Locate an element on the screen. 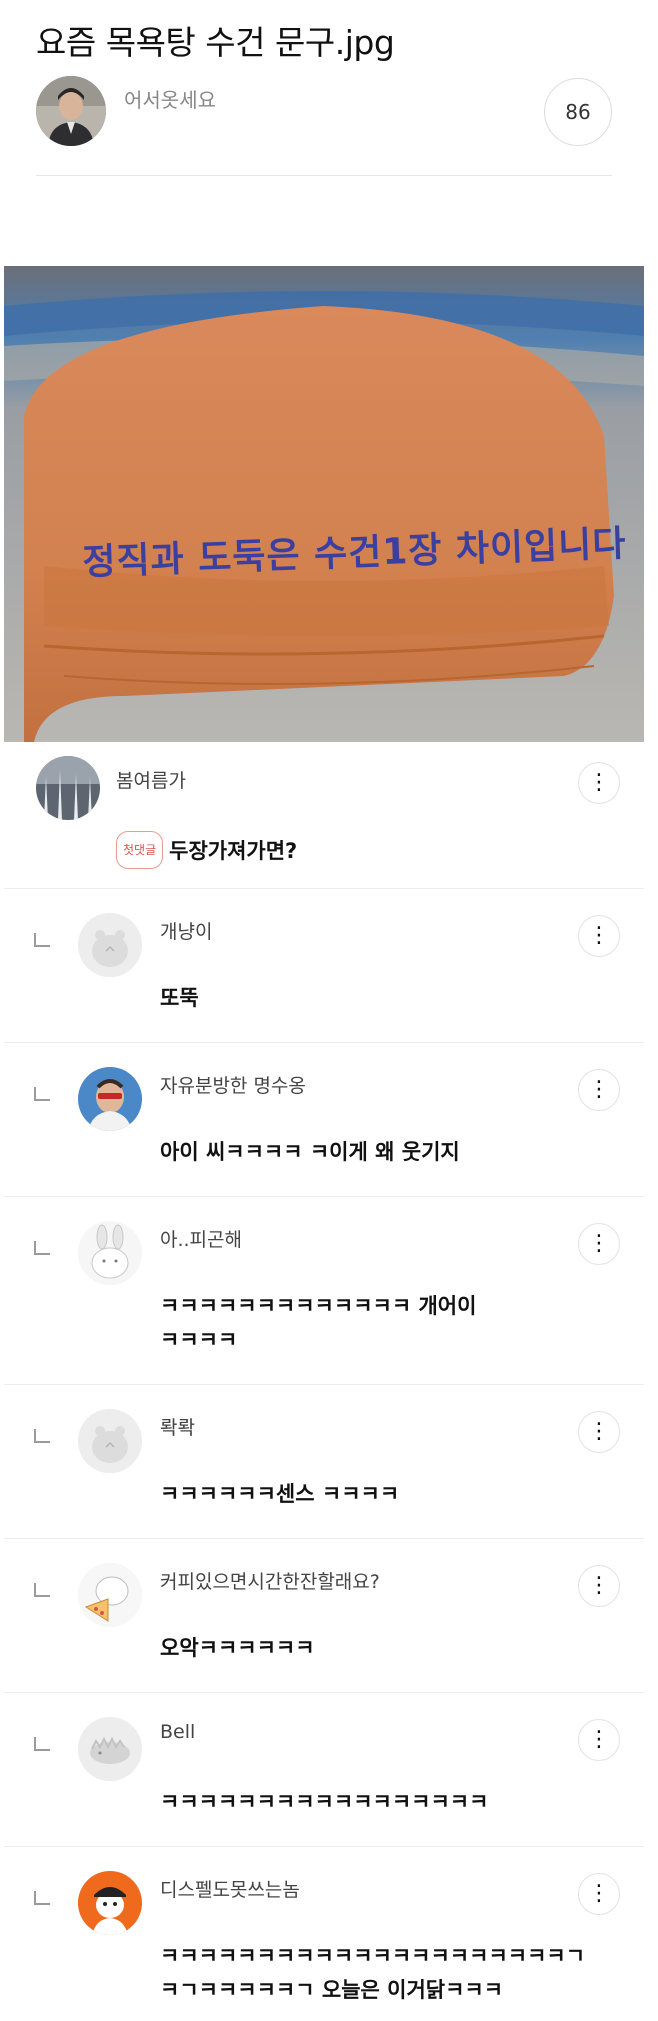 The image size is (658, 2021). commenter-name: 자유분방한 명수옹 is located at coordinates (233, 1084).